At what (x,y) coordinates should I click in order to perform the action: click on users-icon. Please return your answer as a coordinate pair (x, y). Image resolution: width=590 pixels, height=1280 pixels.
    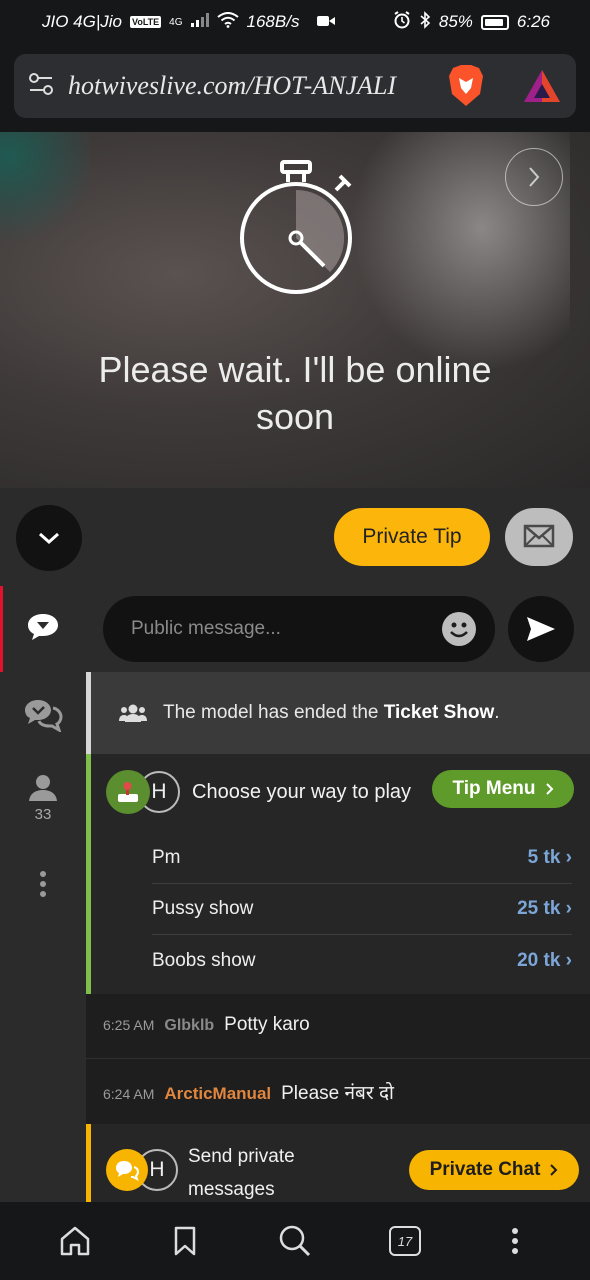
    Looking at the image, I should click on (133, 713).